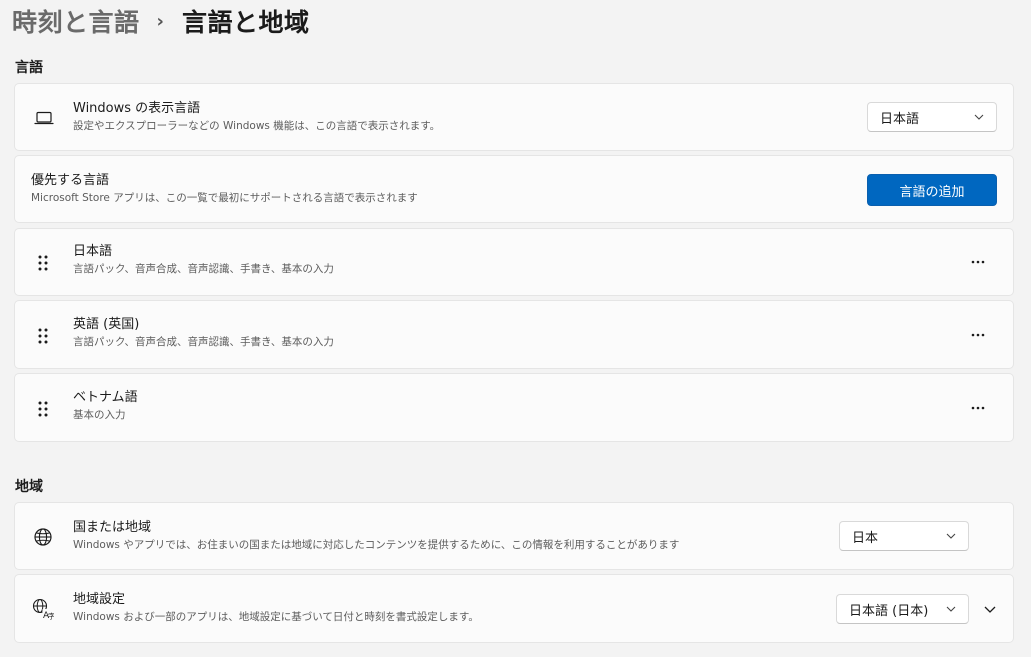 This screenshot has height=657, width=1031. I want to click on display-language-dropdown: 日本語, so click(932, 117).